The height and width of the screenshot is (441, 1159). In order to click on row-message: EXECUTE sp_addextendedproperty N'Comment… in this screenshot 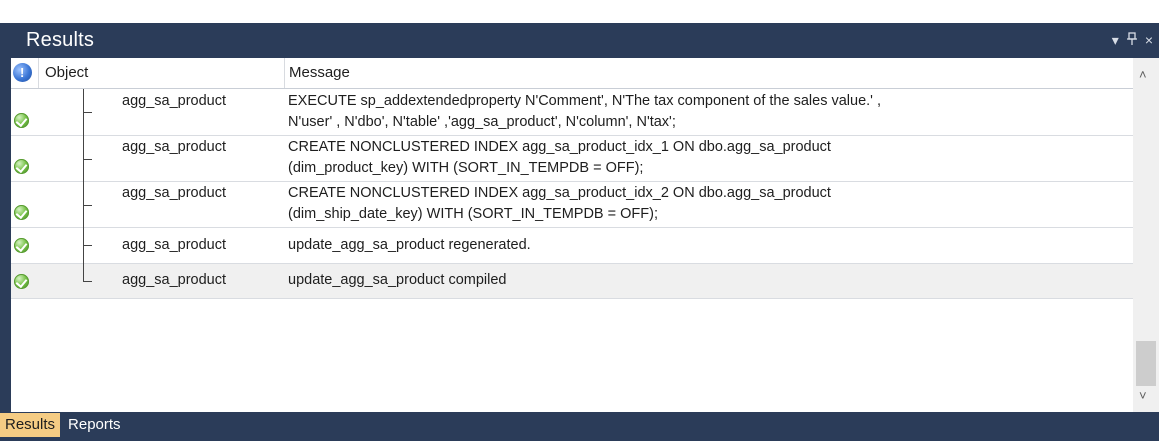, I will do `click(584, 112)`.